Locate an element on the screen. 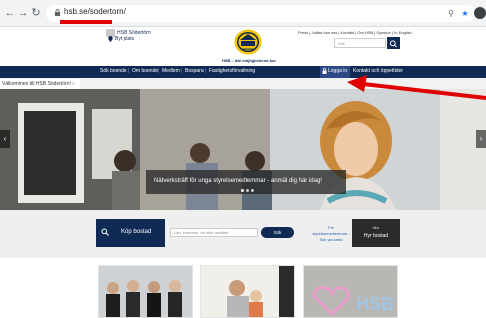 The height and width of the screenshot is (318, 486). card-family-photo is located at coordinates (247, 291).